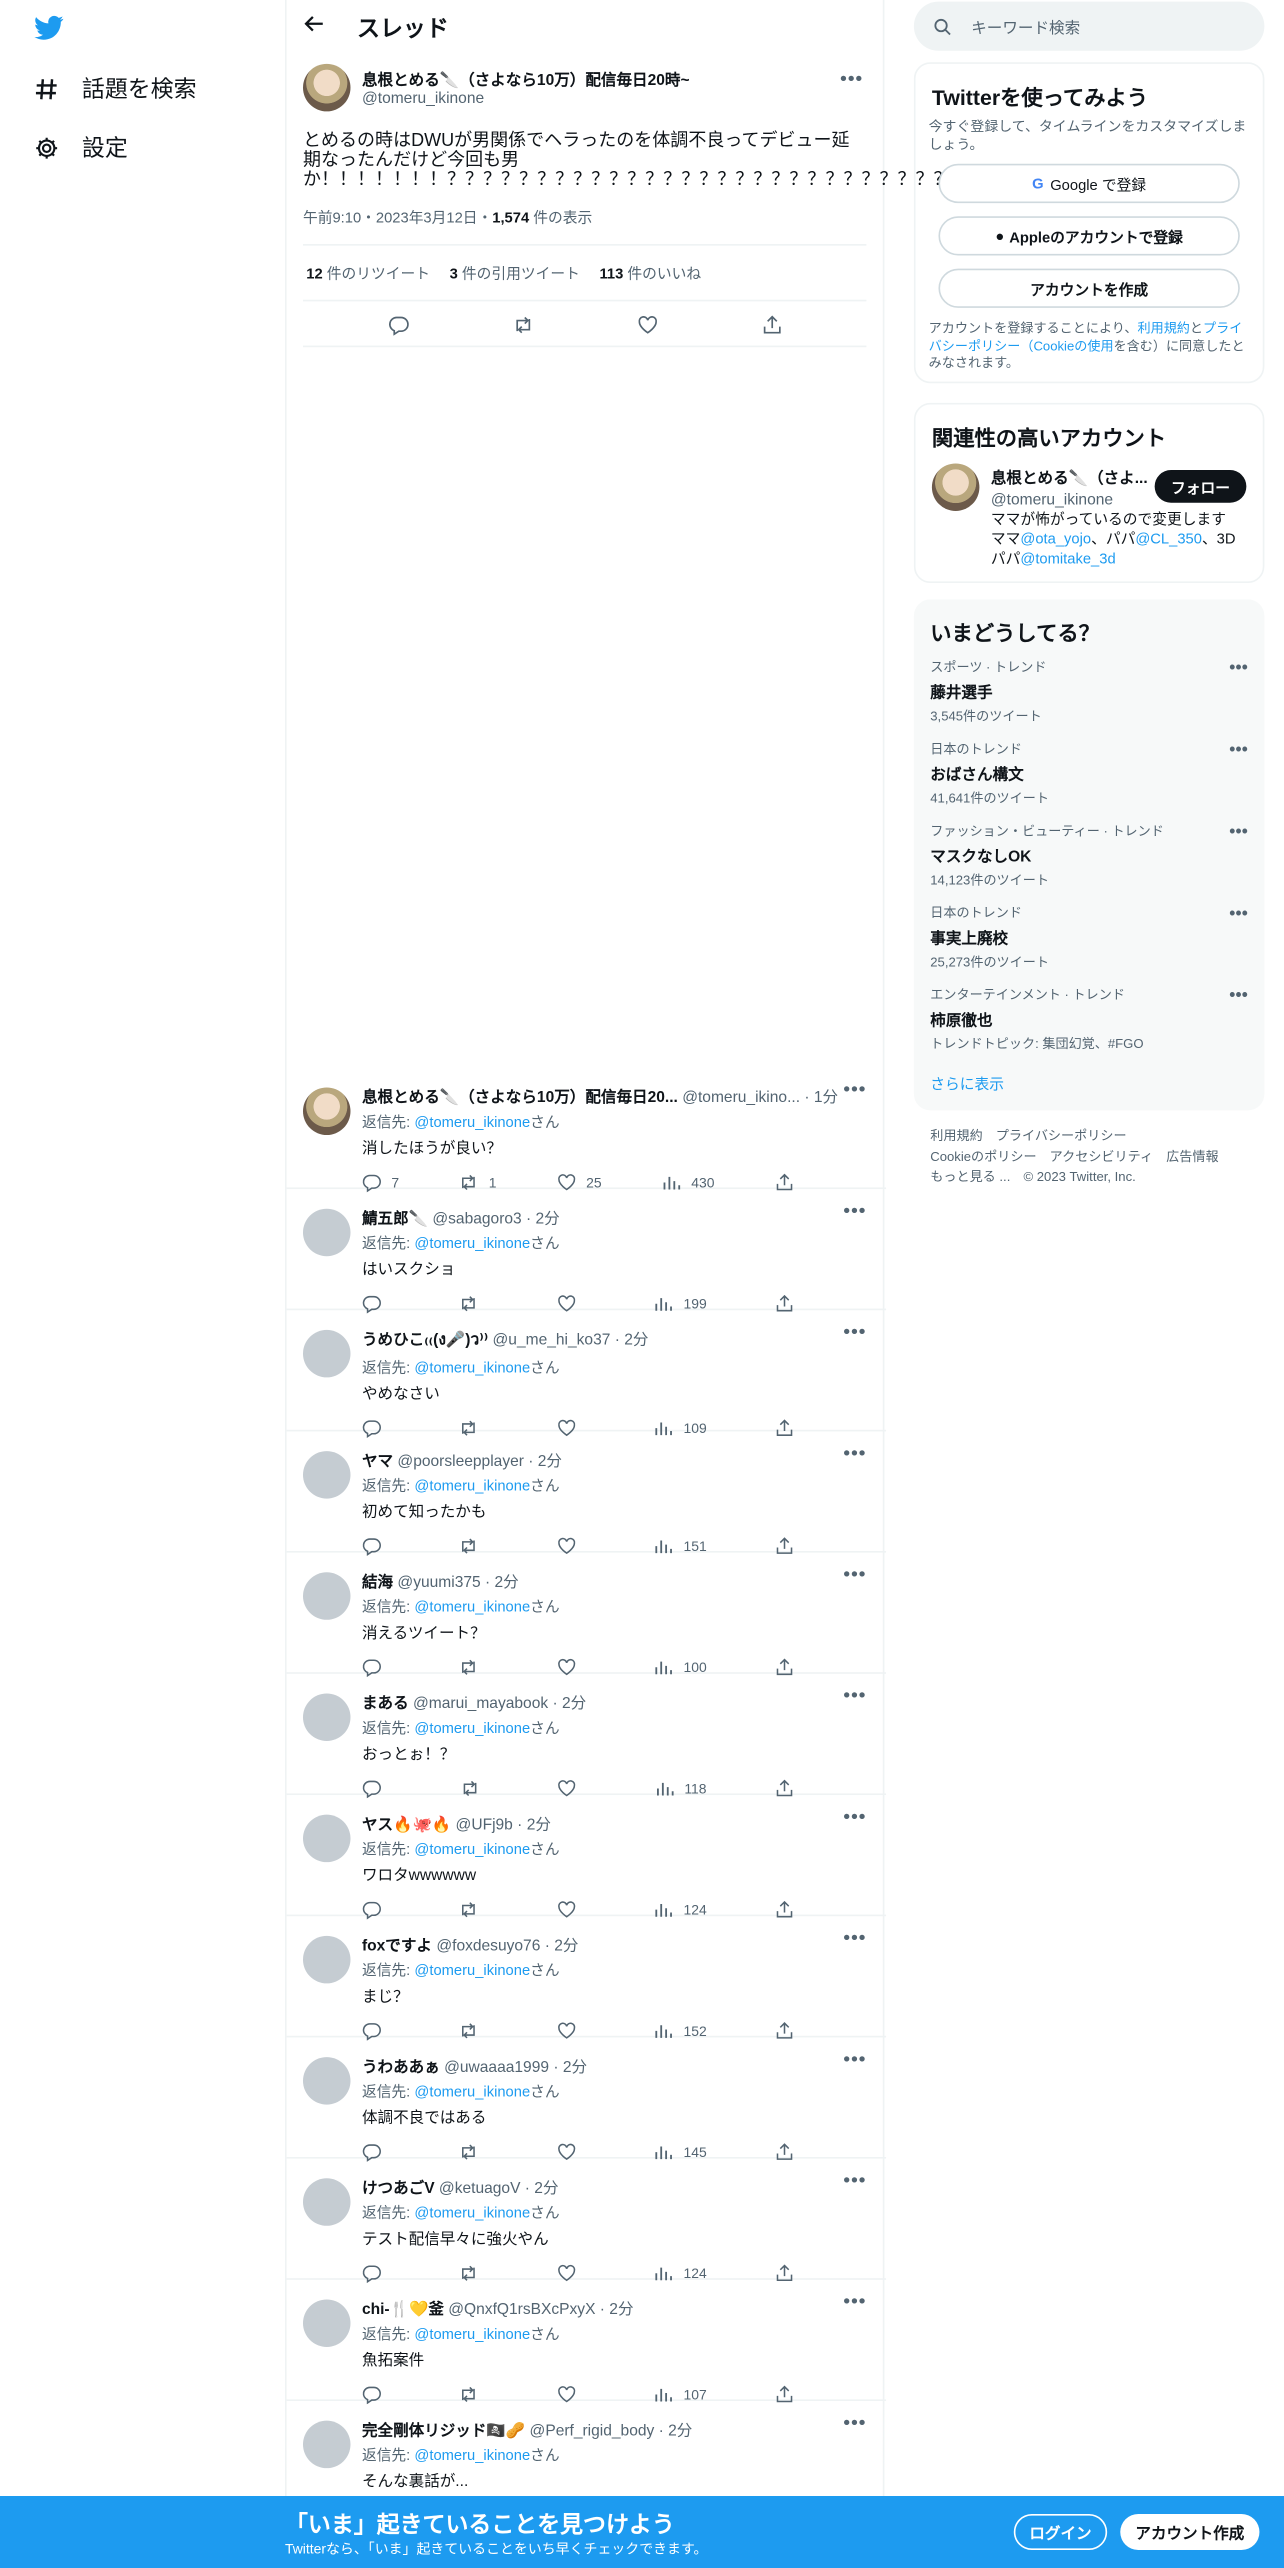 The image size is (1284, 2568). I want to click on reply-icon, so click(397, 325).